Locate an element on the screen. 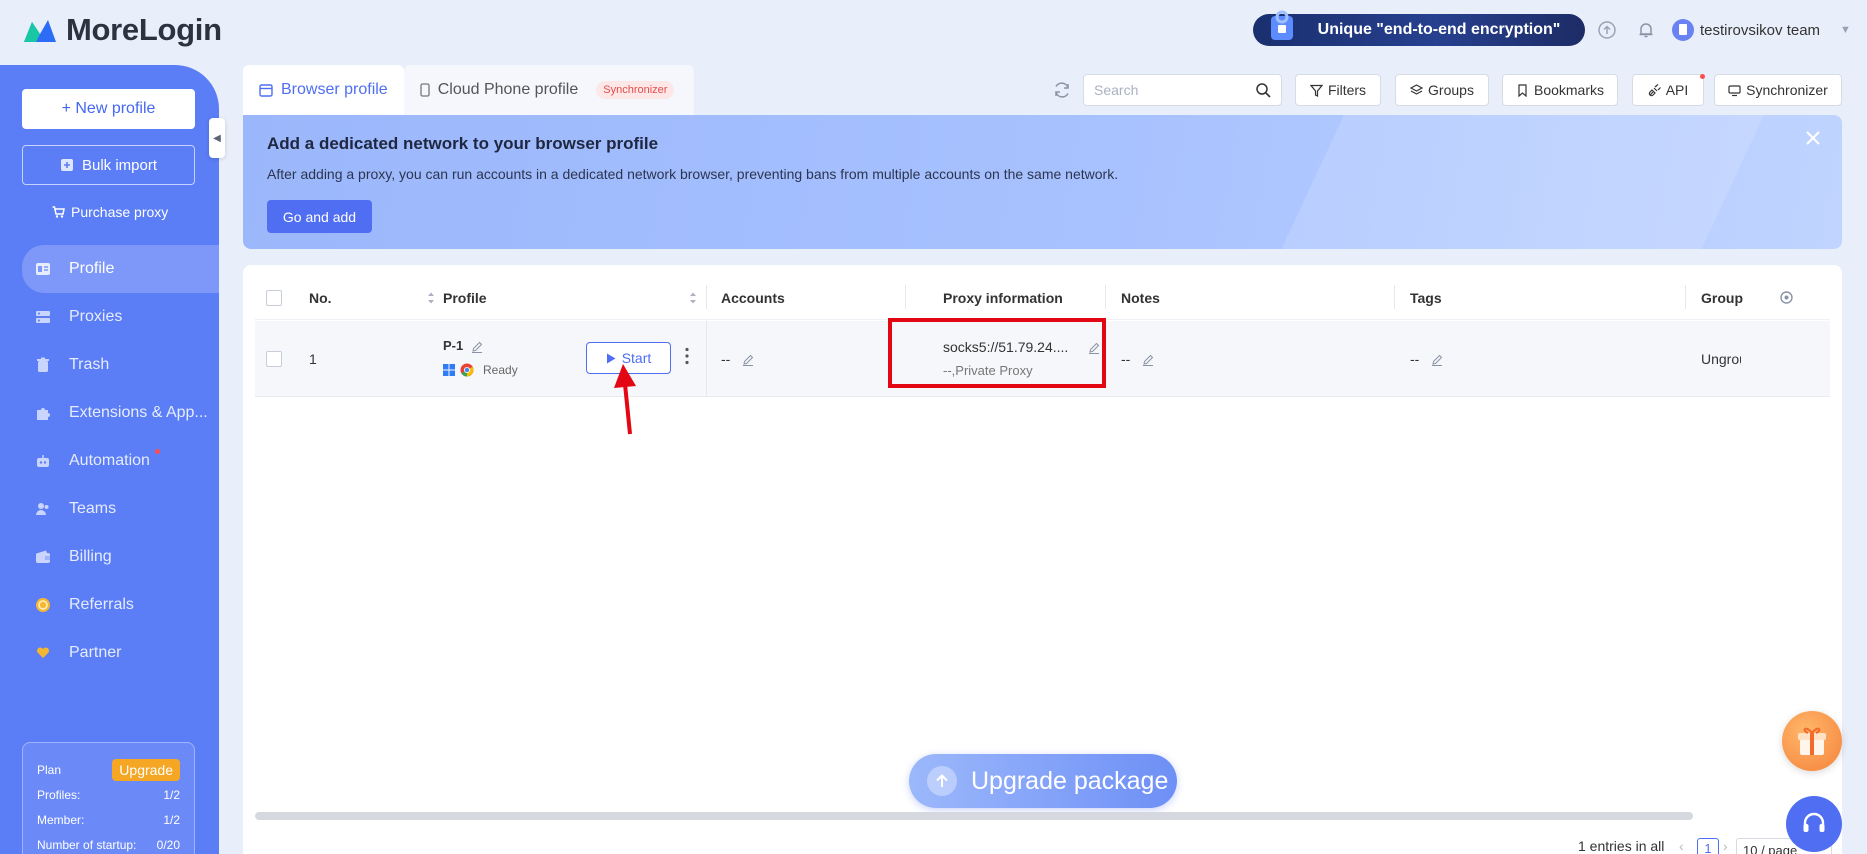 Image resolution: width=1867 pixels, height=854 pixels. sidebar-item-referrals: Referrals is located at coordinates (109, 605).